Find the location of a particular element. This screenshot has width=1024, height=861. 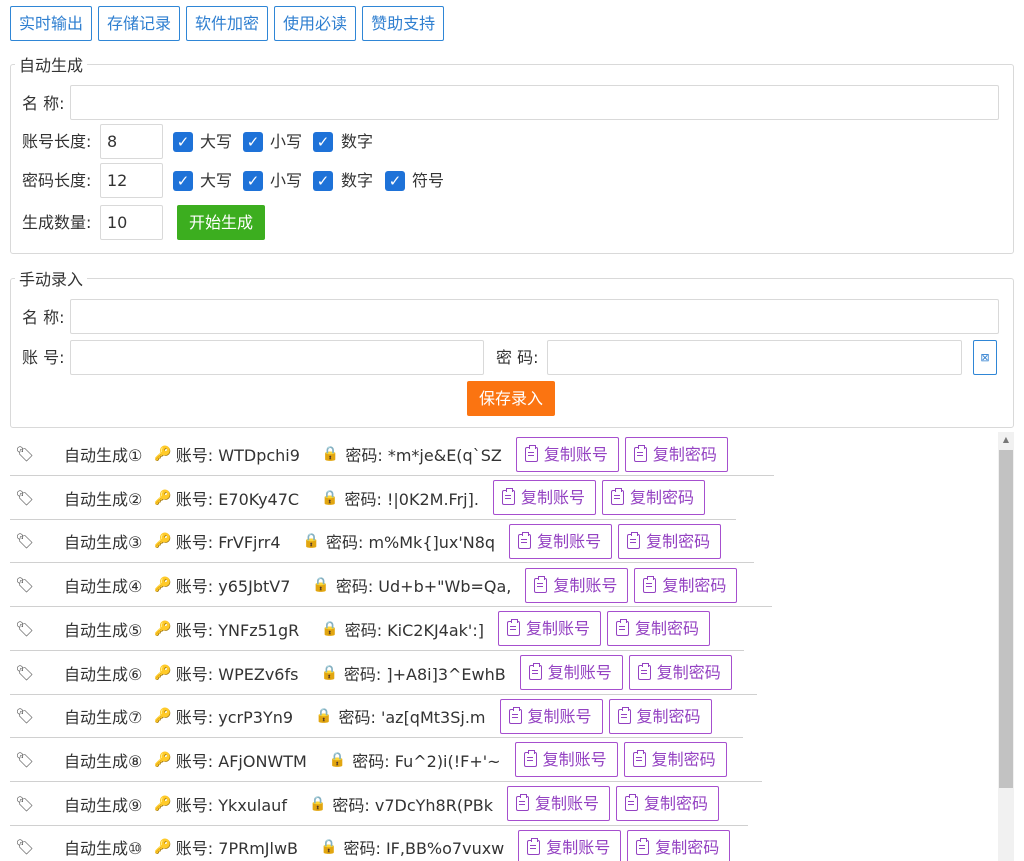

nav-software-encryption-button: 软件加密 is located at coordinates (227, 23).